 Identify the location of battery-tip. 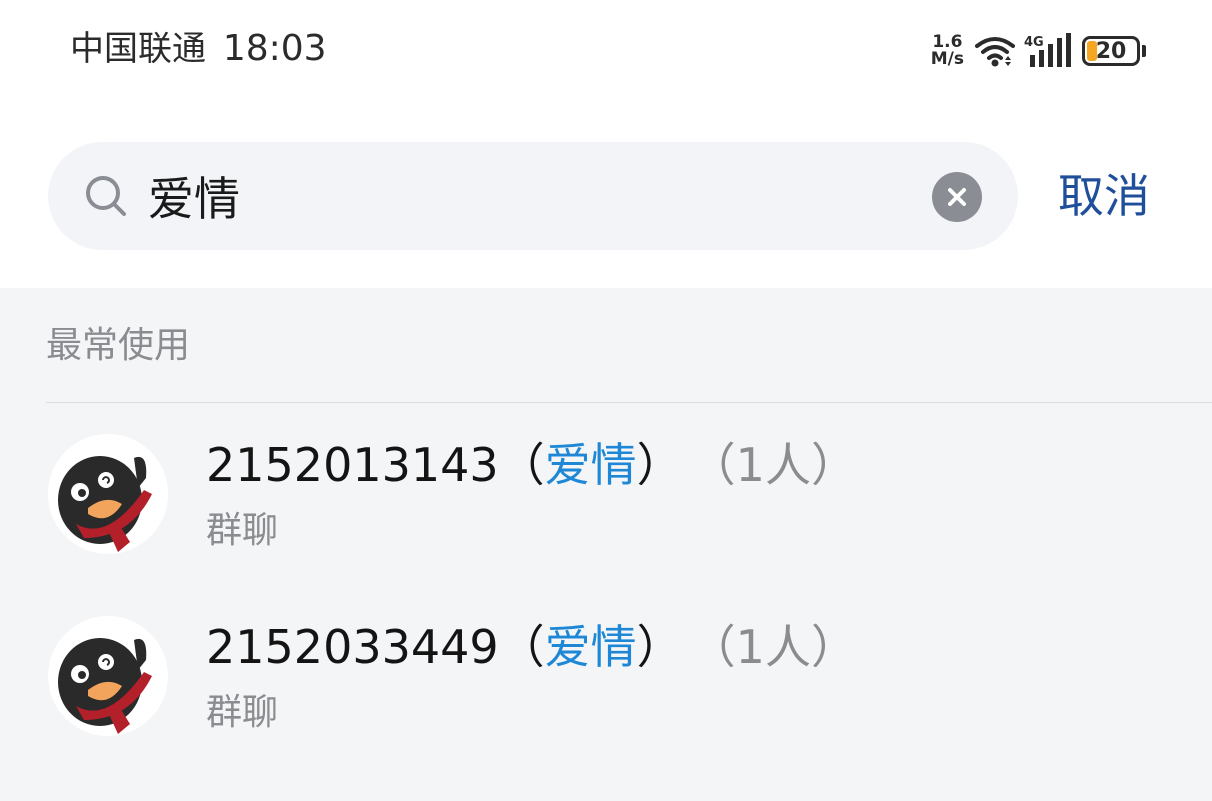
(1144, 51).